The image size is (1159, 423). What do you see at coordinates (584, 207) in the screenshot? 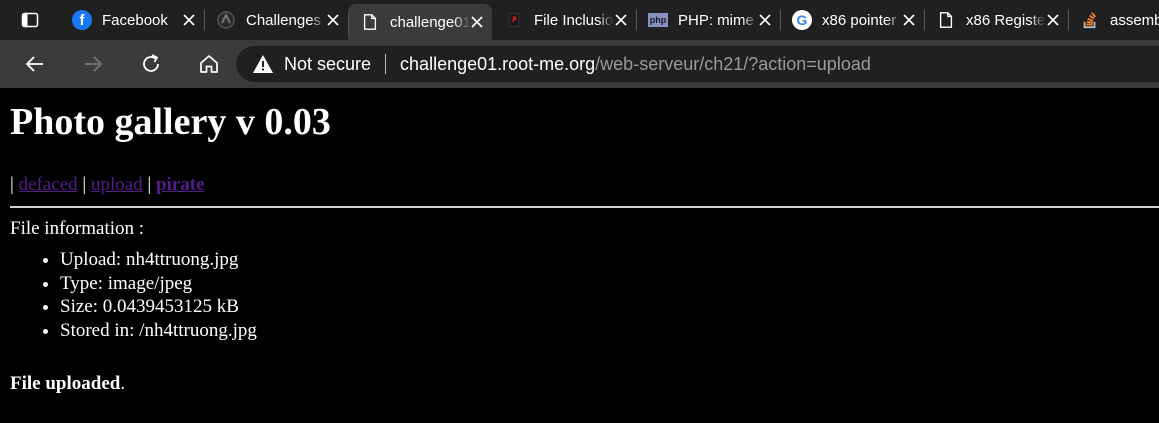
I see `horizontal-rule` at bounding box center [584, 207].